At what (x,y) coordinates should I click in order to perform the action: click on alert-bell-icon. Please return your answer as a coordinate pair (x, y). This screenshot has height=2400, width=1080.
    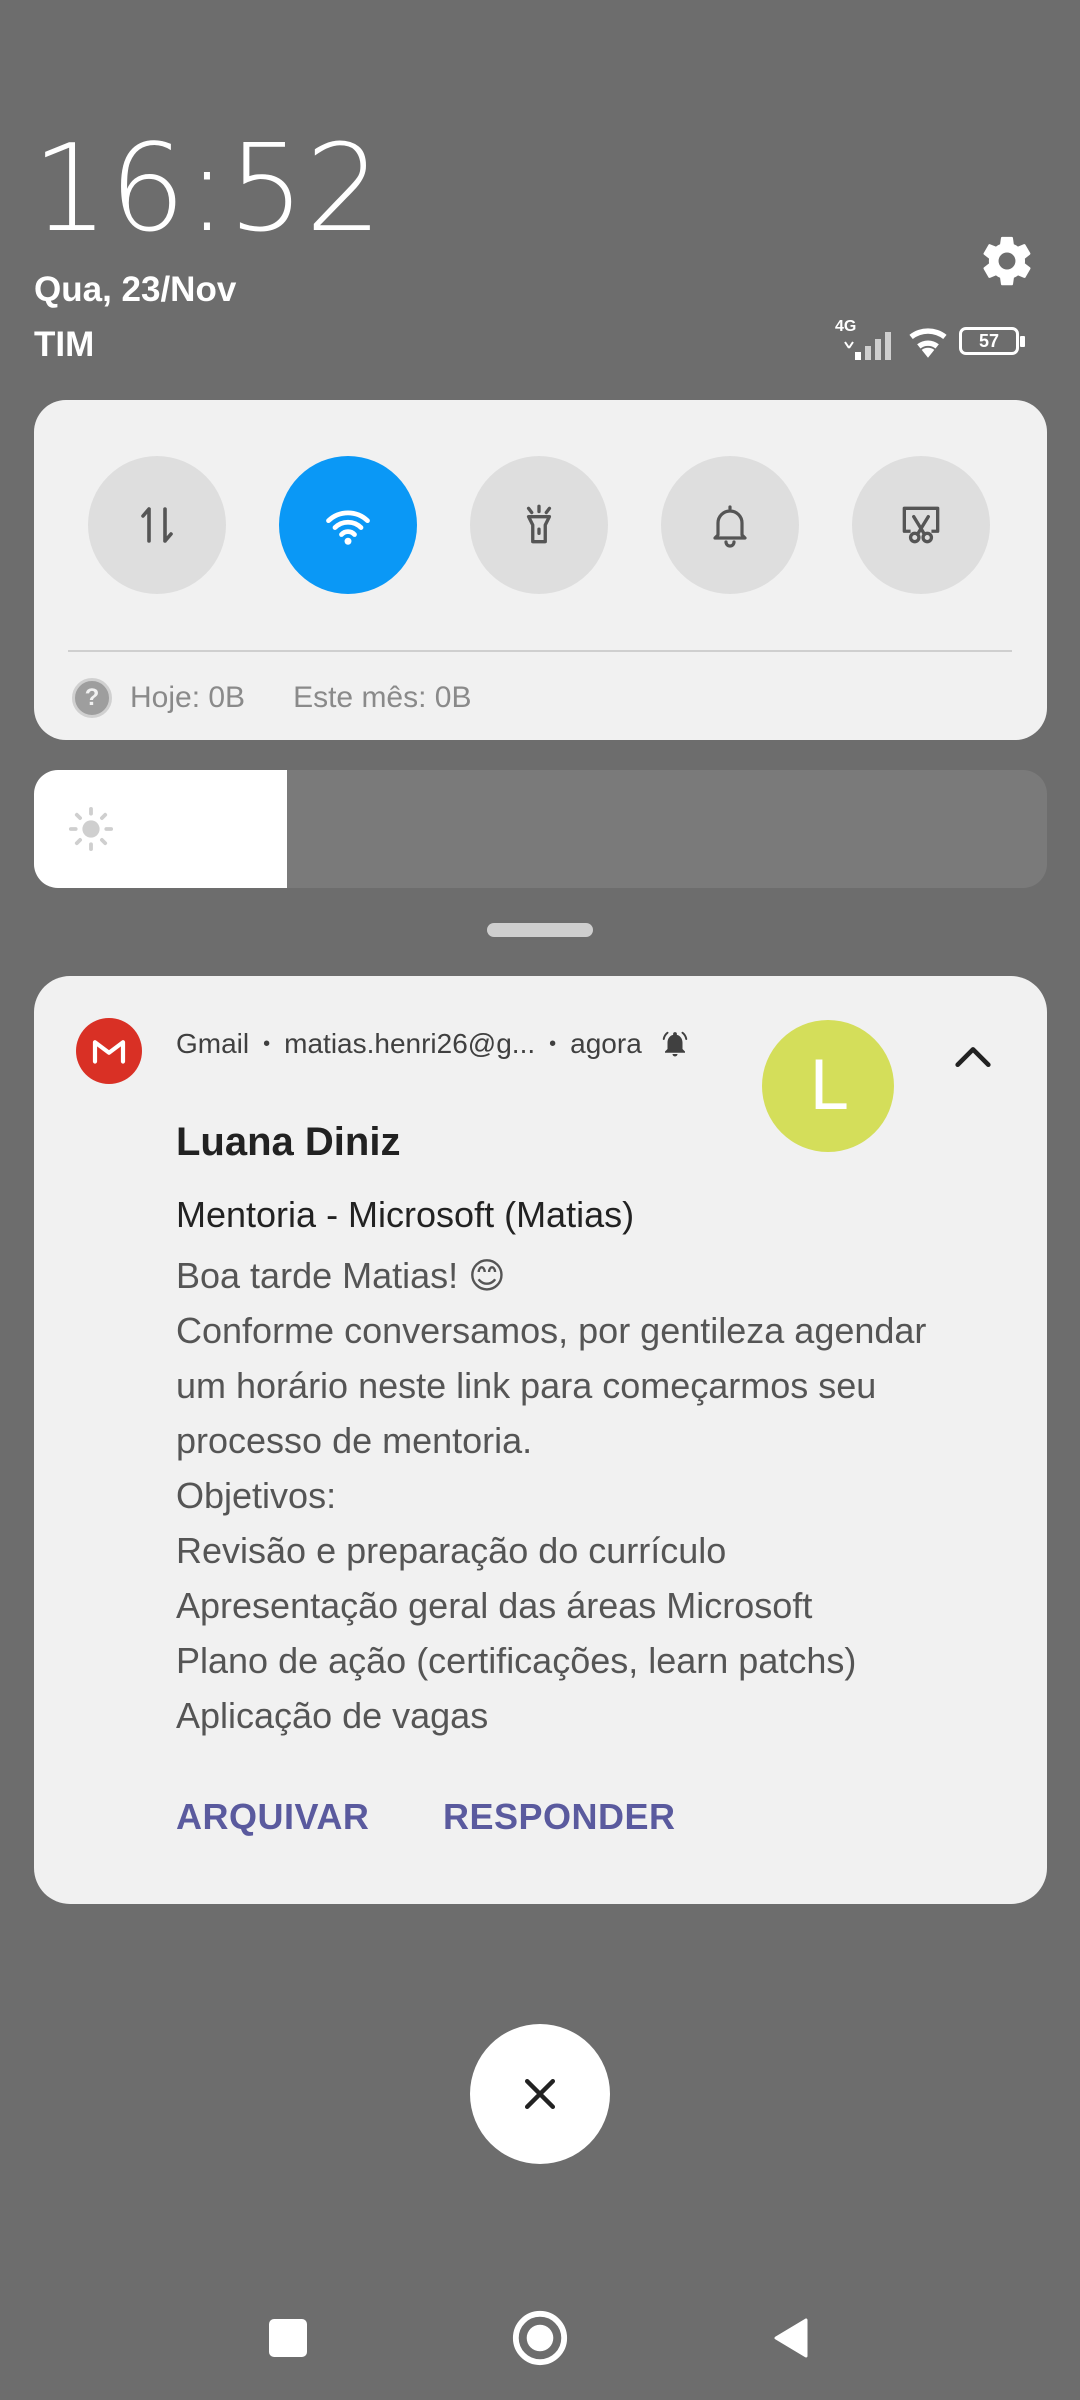
    Looking at the image, I should click on (675, 1044).